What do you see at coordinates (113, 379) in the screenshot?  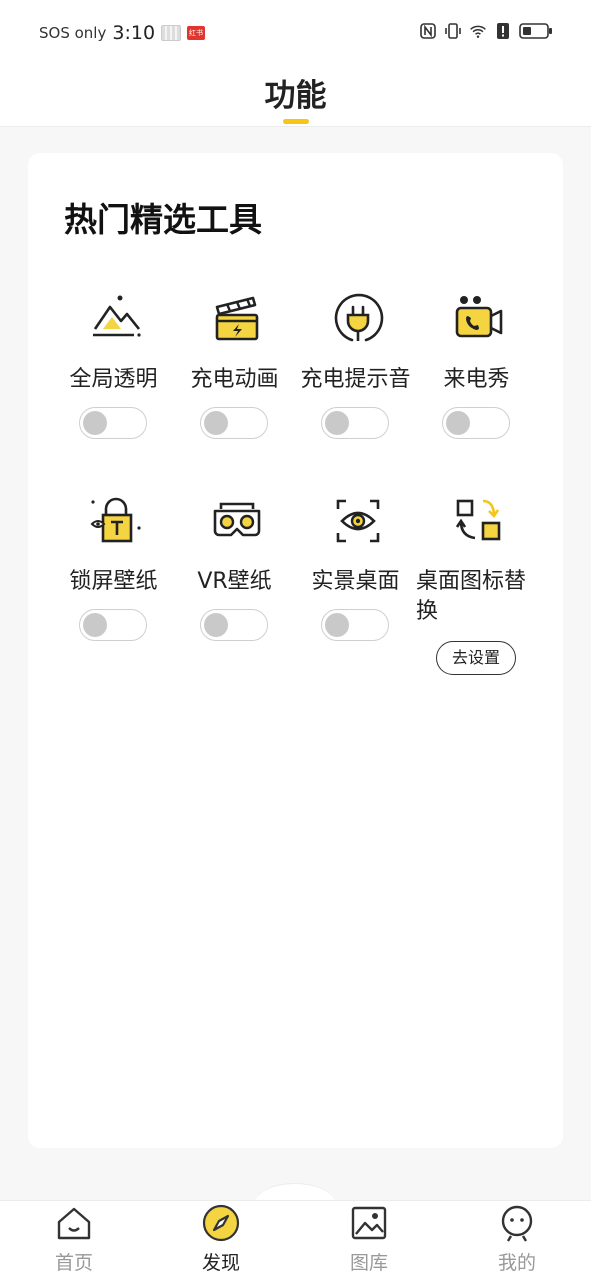 I see `tool-label: 全局透明` at bounding box center [113, 379].